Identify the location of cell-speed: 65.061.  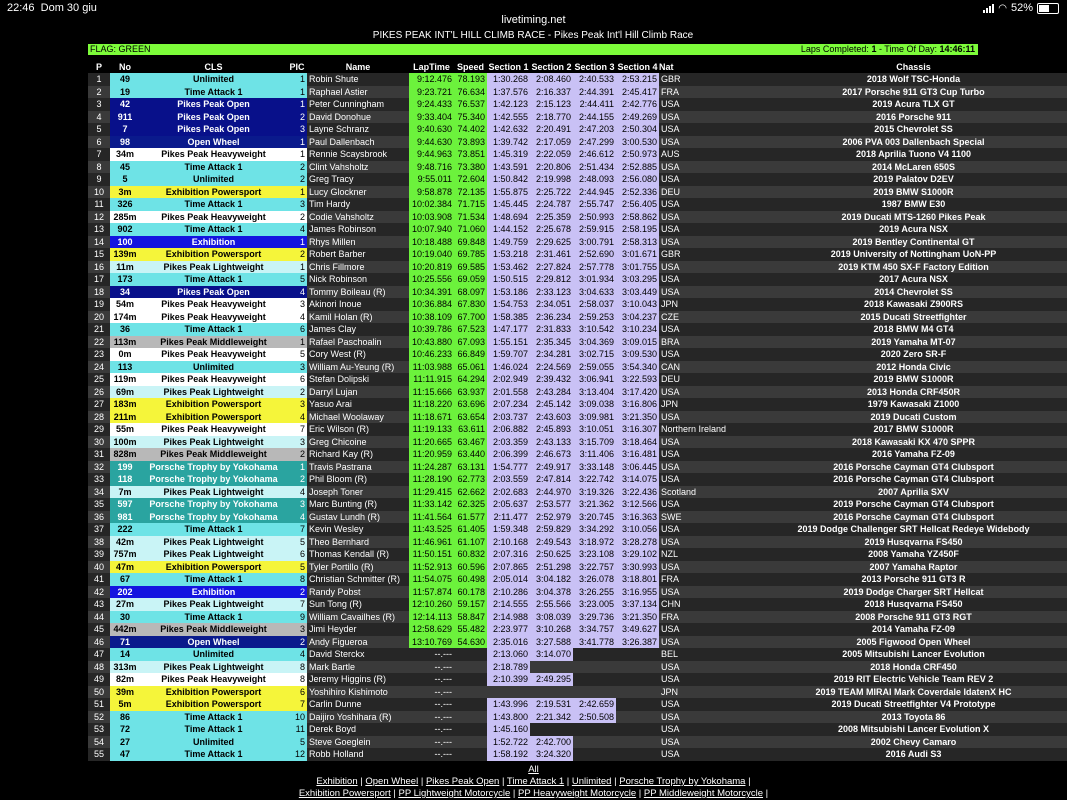
(470, 366).